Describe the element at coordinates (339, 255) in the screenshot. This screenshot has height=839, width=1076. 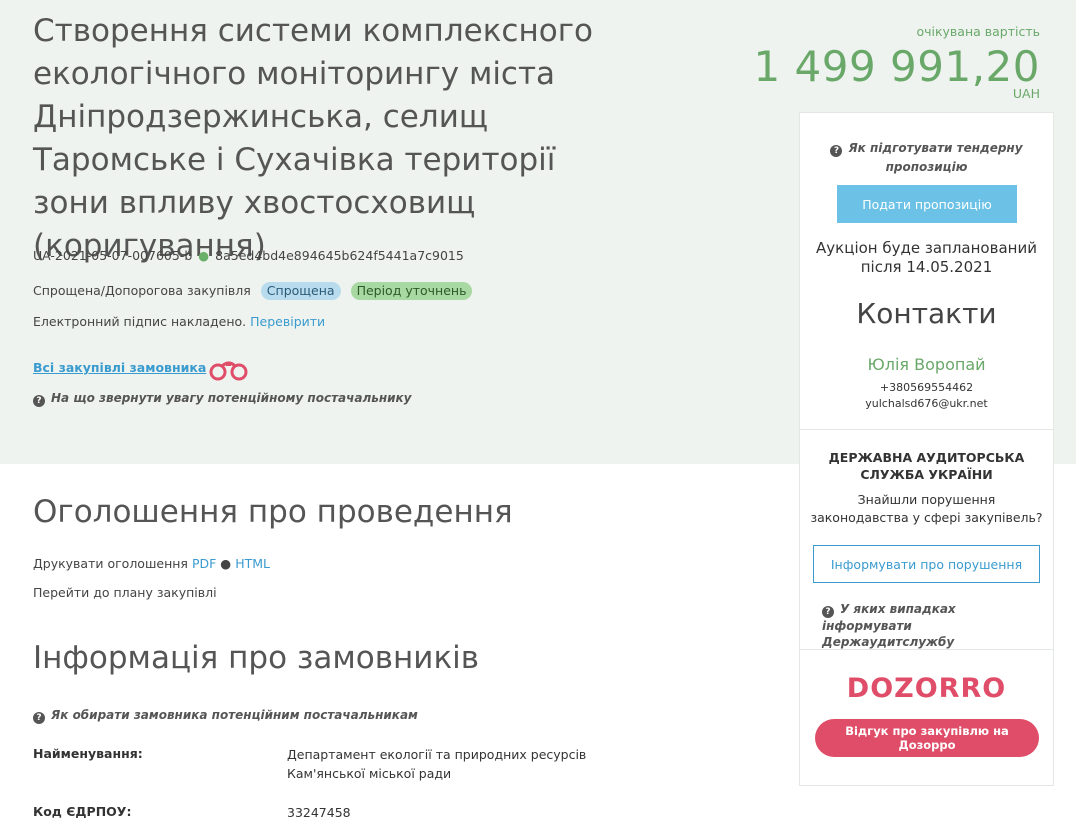
I see `tender-hash: 8a5ed4bd4e894645b624f5441a7c9015` at that location.